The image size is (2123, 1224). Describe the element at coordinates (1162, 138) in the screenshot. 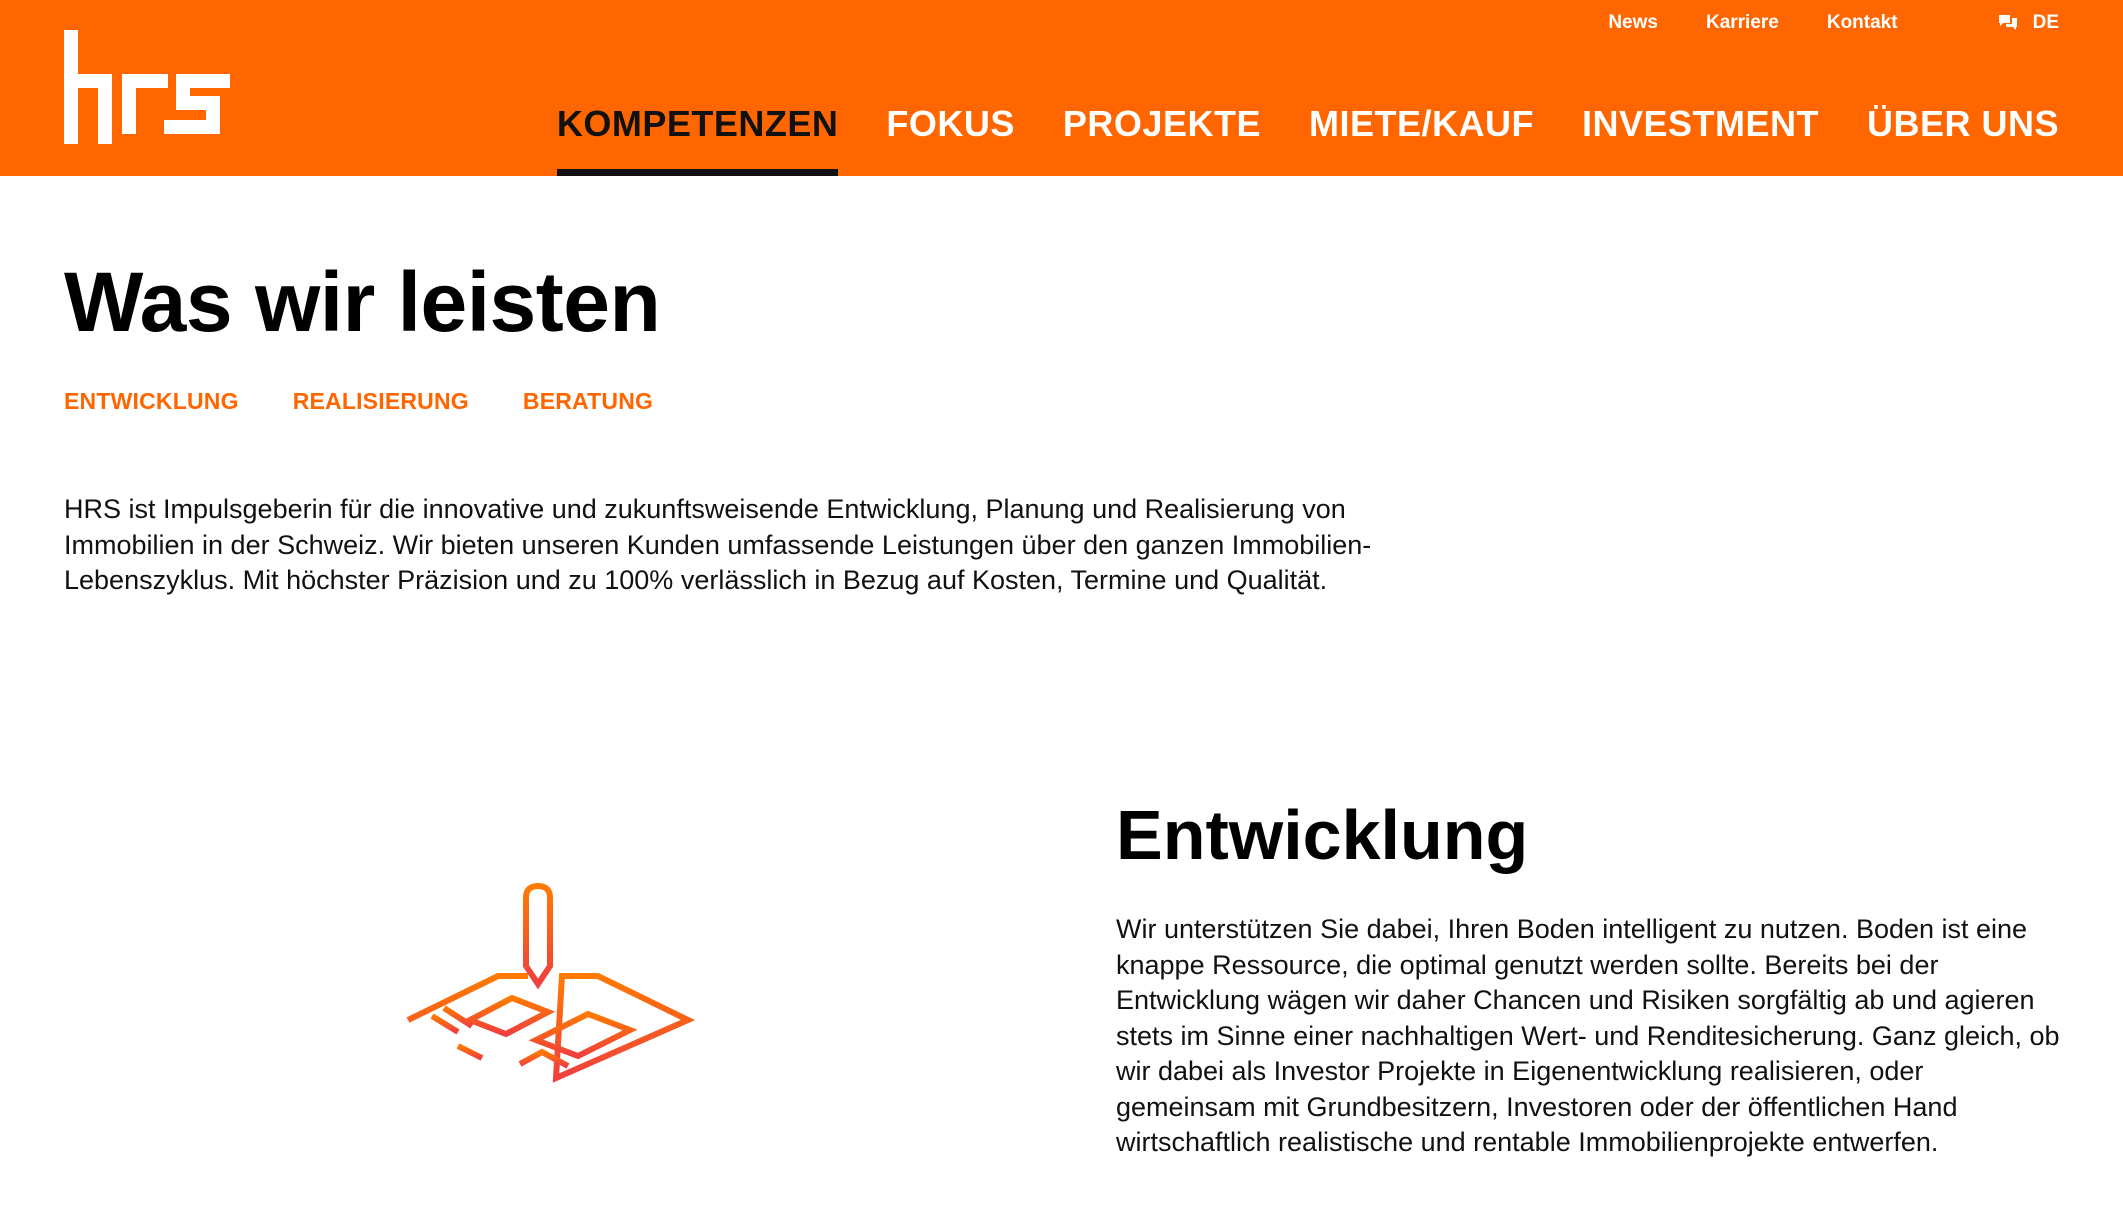

I see `nav-item-projekte: PROJEKTE` at that location.